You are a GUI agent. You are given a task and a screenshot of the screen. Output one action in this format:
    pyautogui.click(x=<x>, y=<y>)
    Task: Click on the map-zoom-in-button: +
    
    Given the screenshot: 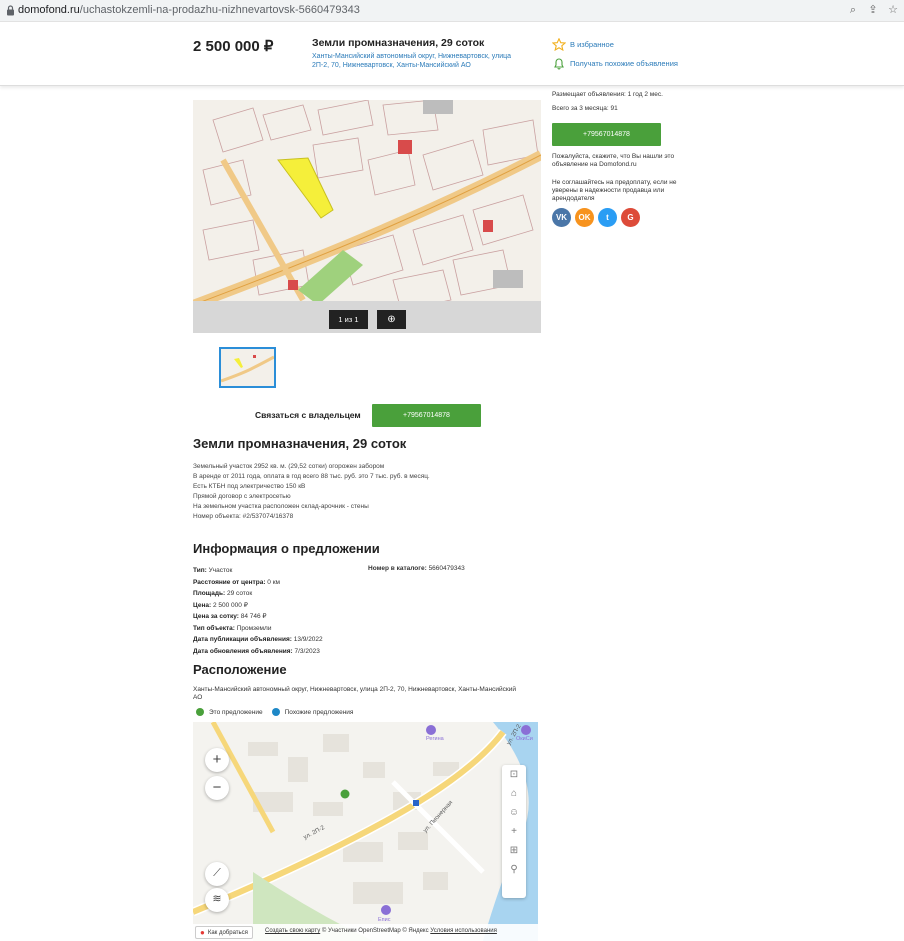 What is the action you would take?
    pyautogui.click(x=217, y=760)
    